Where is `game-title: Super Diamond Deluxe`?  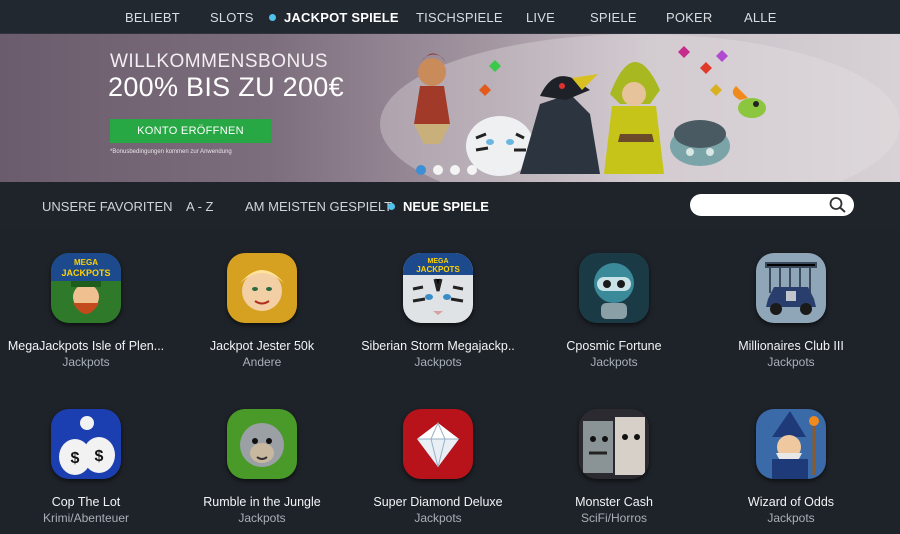 game-title: Super Diamond Deluxe is located at coordinates (438, 502).